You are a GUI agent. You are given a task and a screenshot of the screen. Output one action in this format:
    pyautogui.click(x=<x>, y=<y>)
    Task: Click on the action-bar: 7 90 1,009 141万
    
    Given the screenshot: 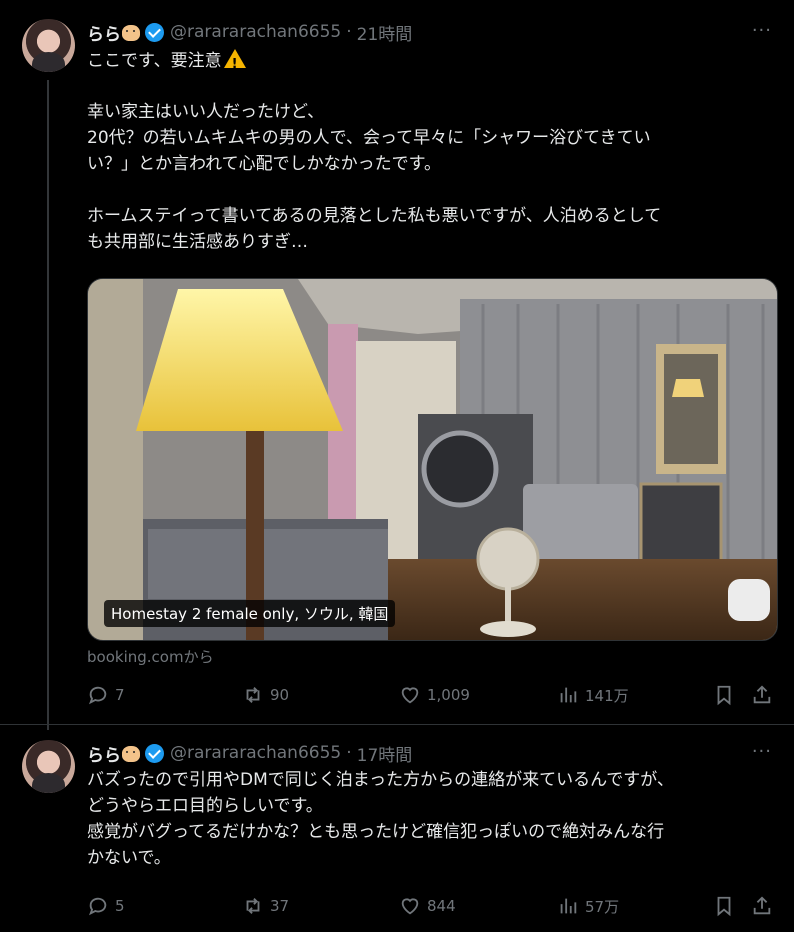 What is the action you would take?
    pyautogui.click(x=432, y=697)
    